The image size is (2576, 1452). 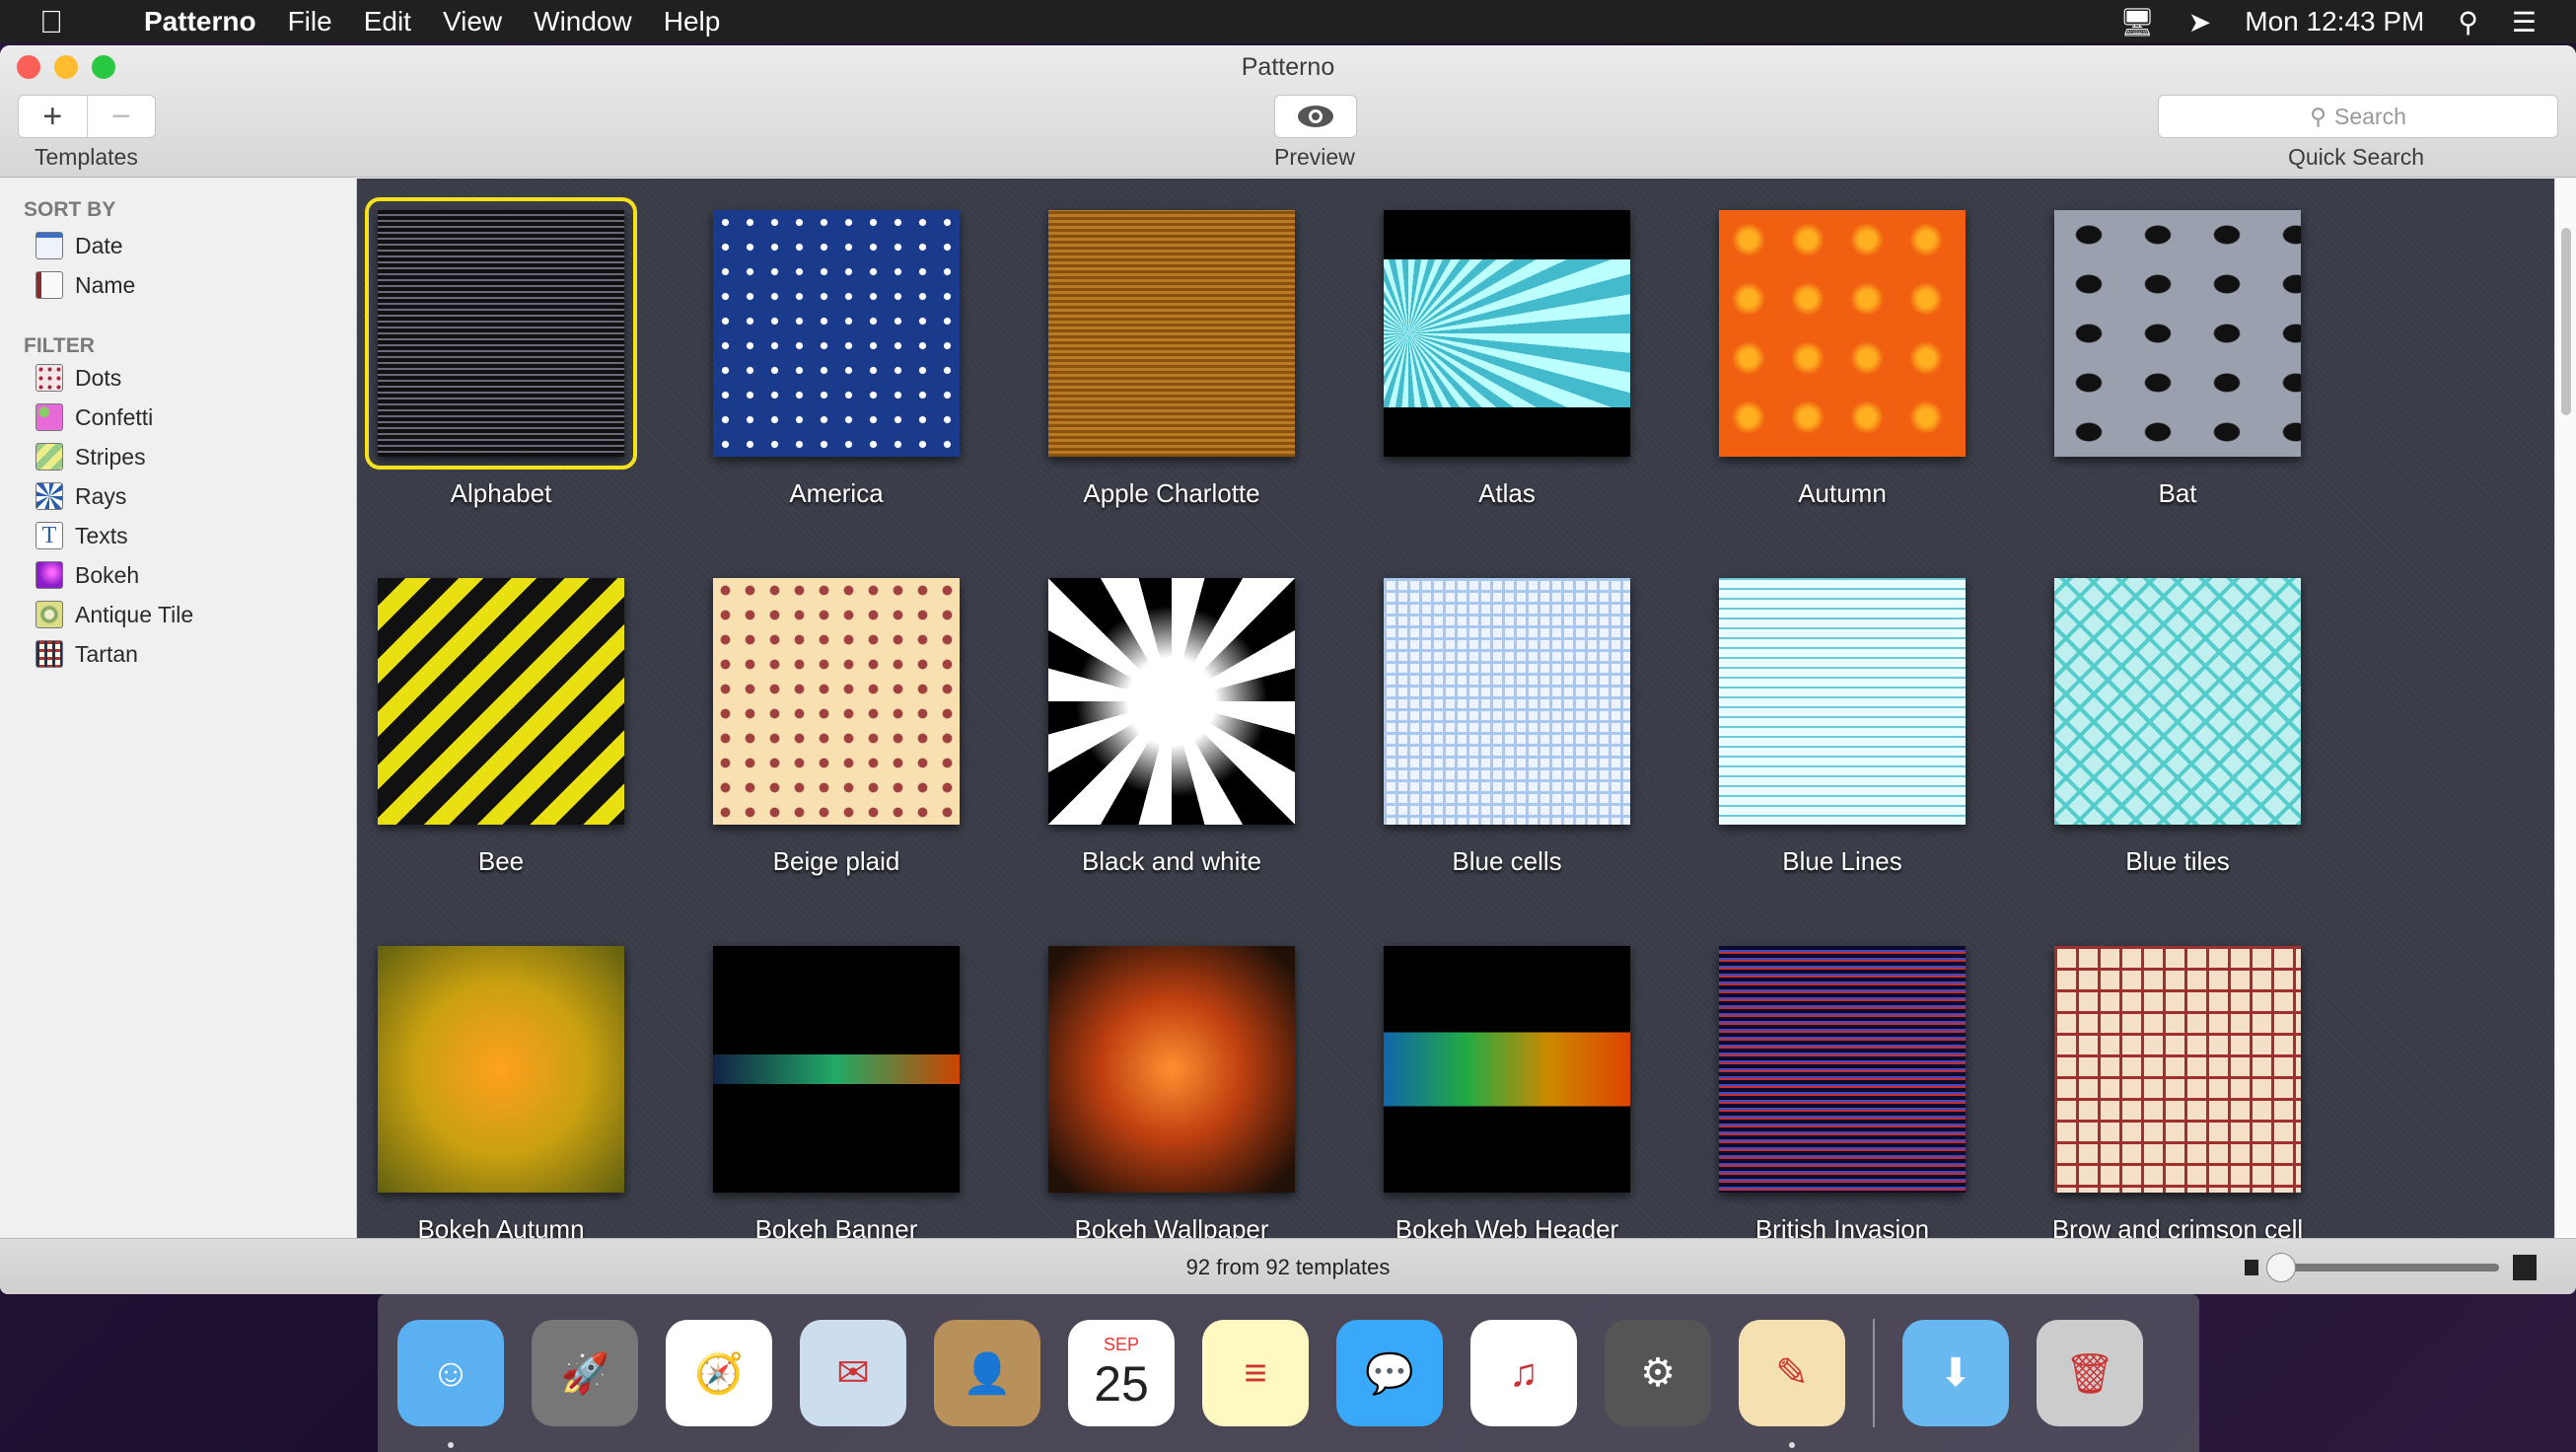 I want to click on sidebar-item-name: Name, so click(x=196, y=285).